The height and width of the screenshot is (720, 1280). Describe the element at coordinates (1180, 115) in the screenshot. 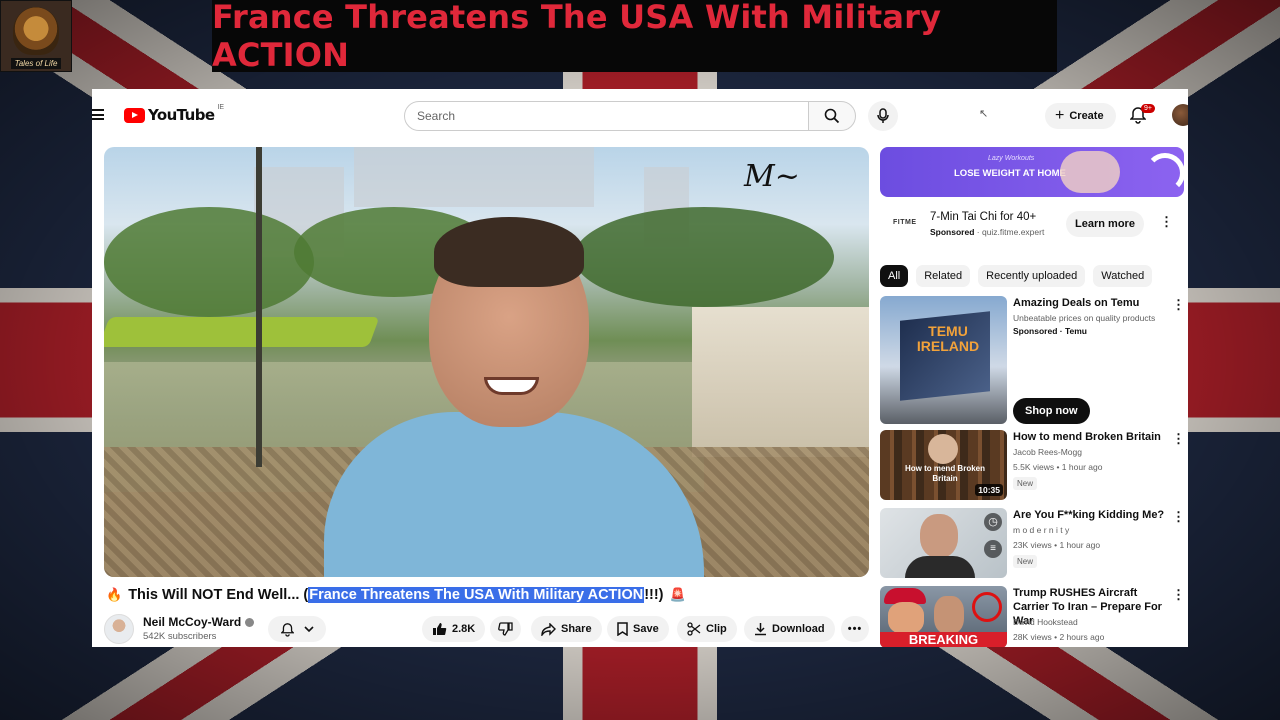

I see `user-avatar` at that location.